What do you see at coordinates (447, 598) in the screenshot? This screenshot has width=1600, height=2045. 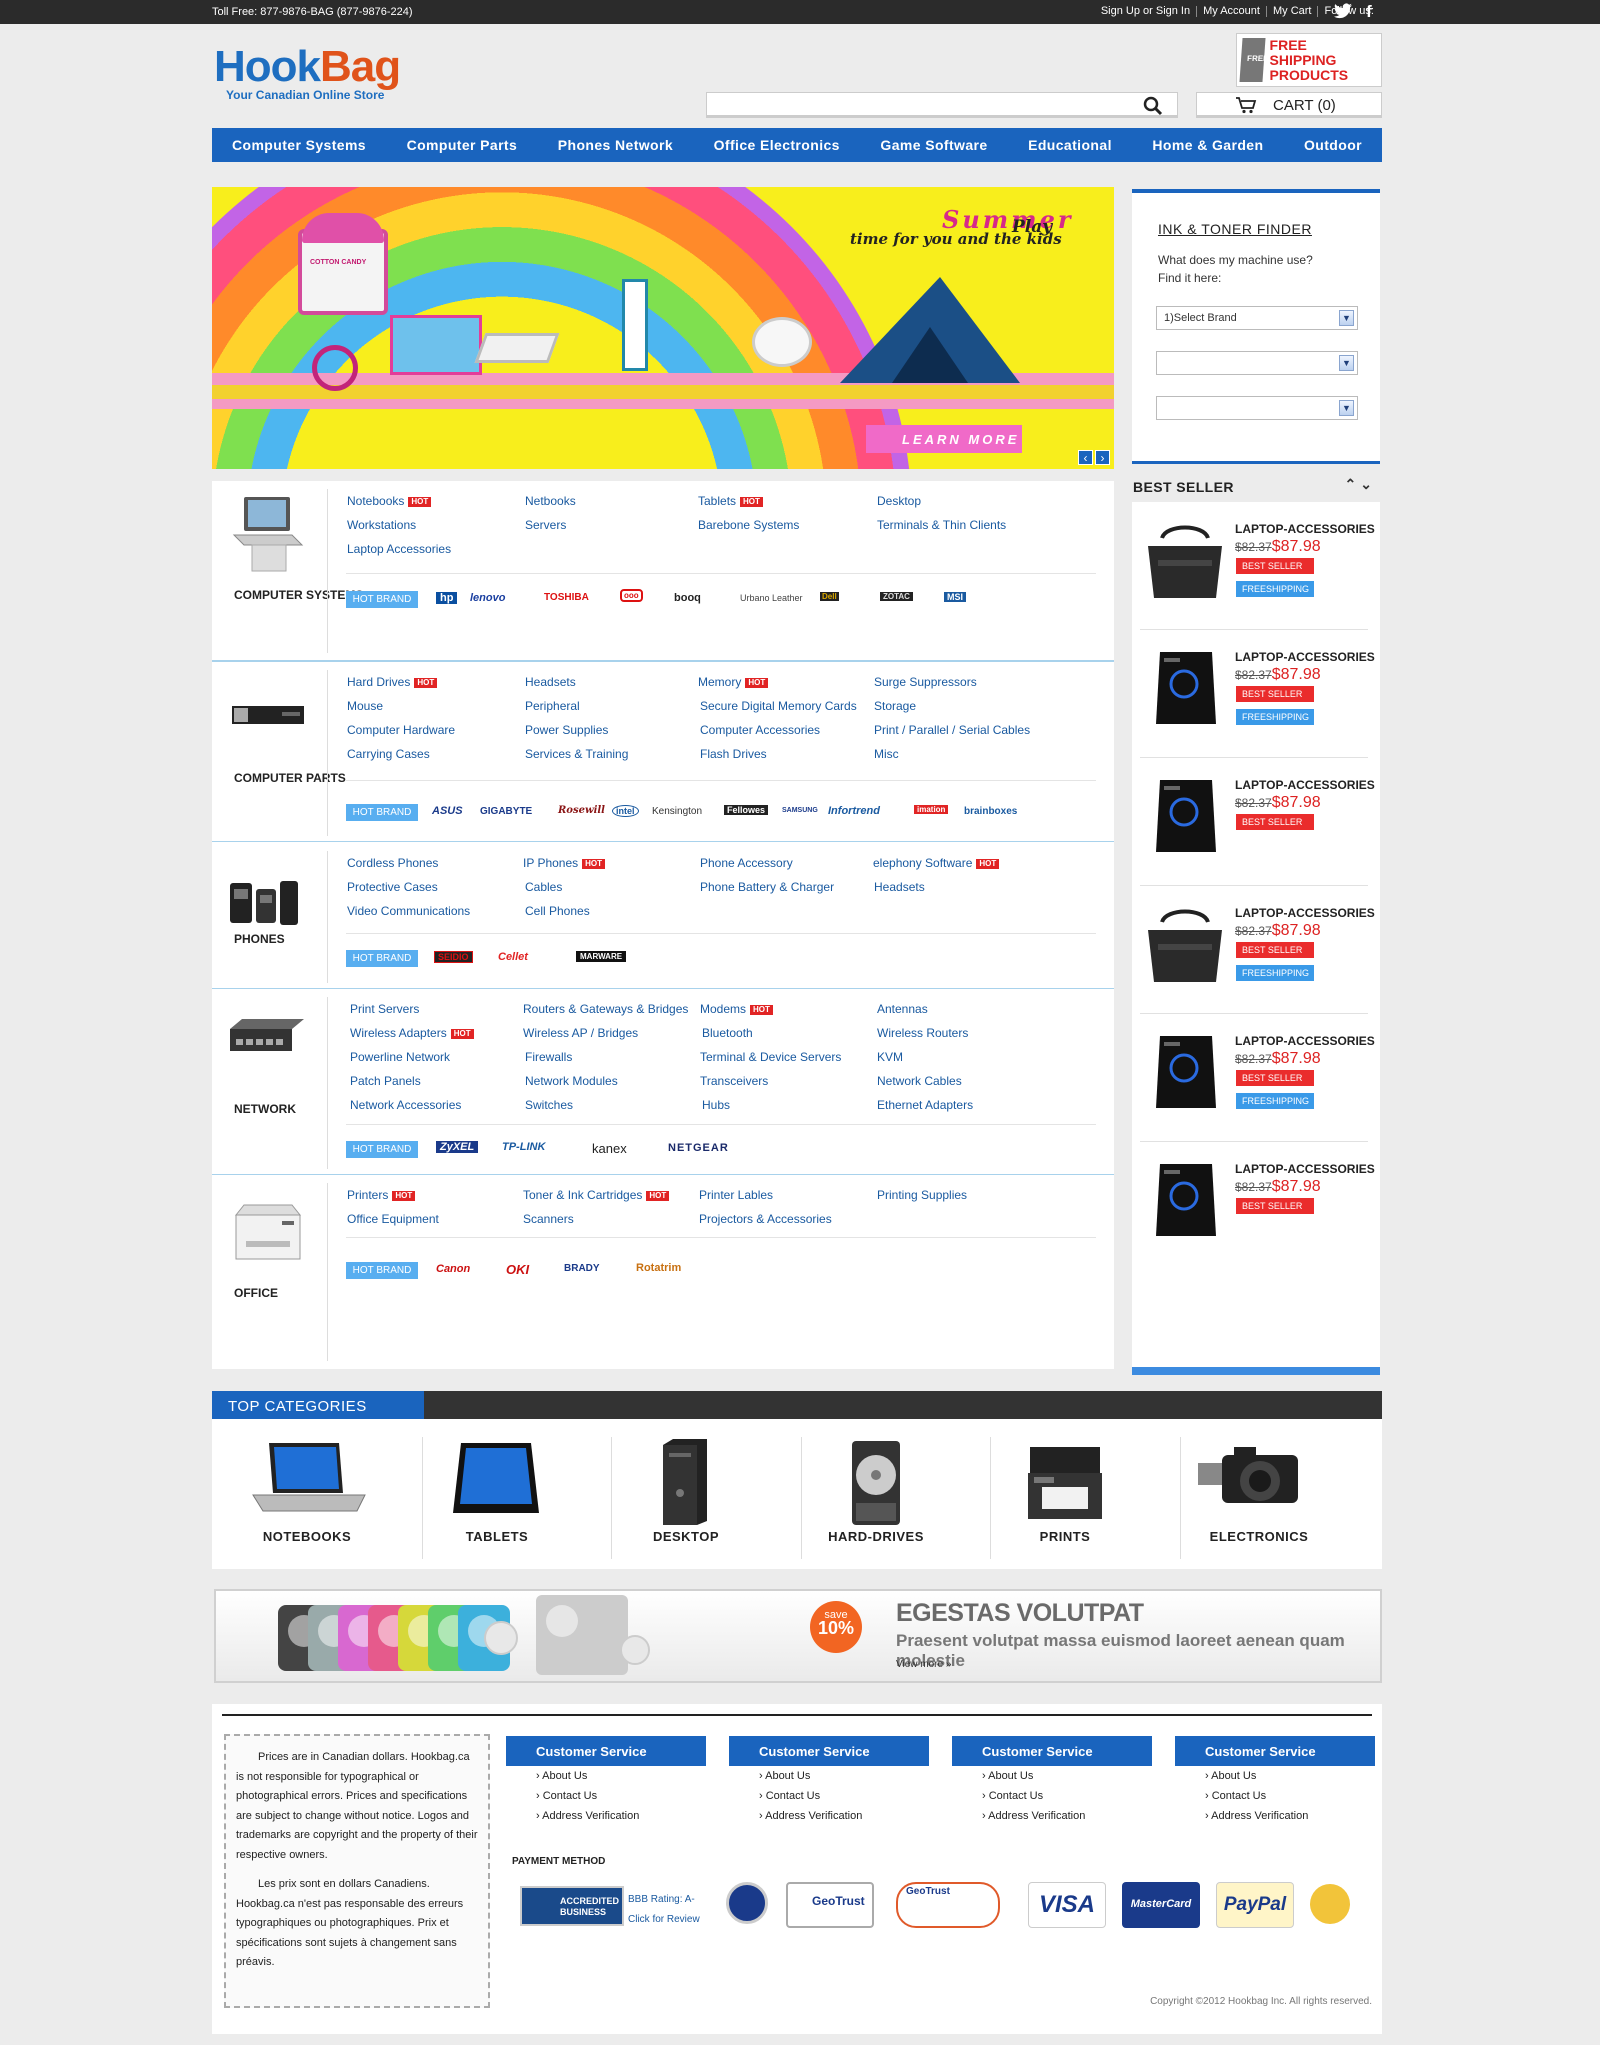 I see `brand-hp: hp` at bounding box center [447, 598].